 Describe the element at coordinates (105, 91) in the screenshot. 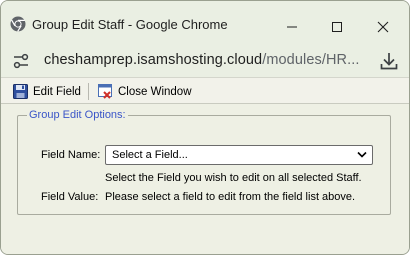

I see `window-close-icon` at that location.